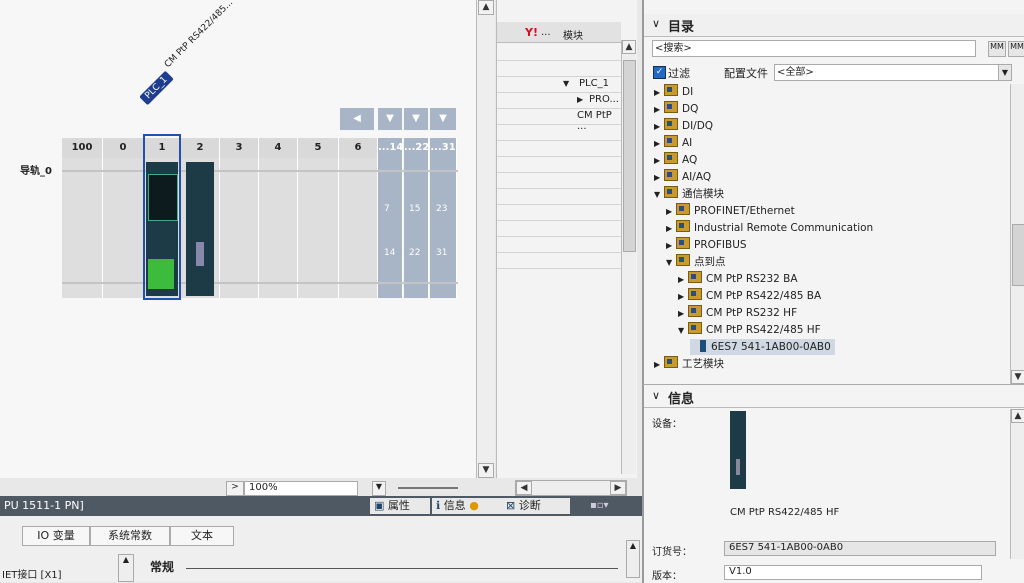  What do you see at coordinates (1016, 49) in the screenshot?
I see `search-prev-icon: ⅯⅯ` at bounding box center [1016, 49].